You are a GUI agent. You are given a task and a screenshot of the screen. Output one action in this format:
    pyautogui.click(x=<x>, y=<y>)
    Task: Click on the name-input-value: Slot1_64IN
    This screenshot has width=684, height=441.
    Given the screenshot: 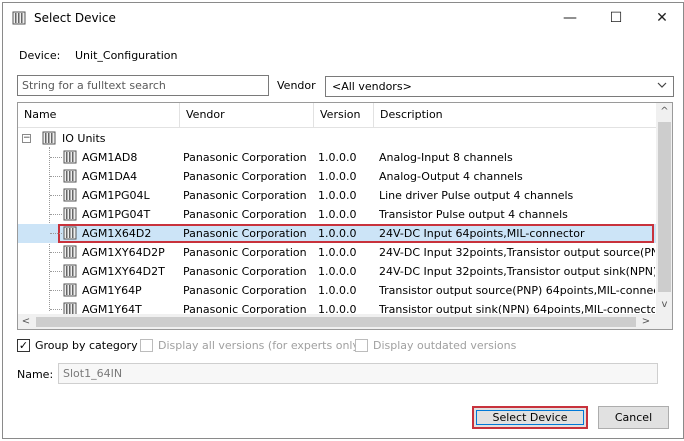 What is the action you would take?
    pyautogui.click(x=93, y=373)
    